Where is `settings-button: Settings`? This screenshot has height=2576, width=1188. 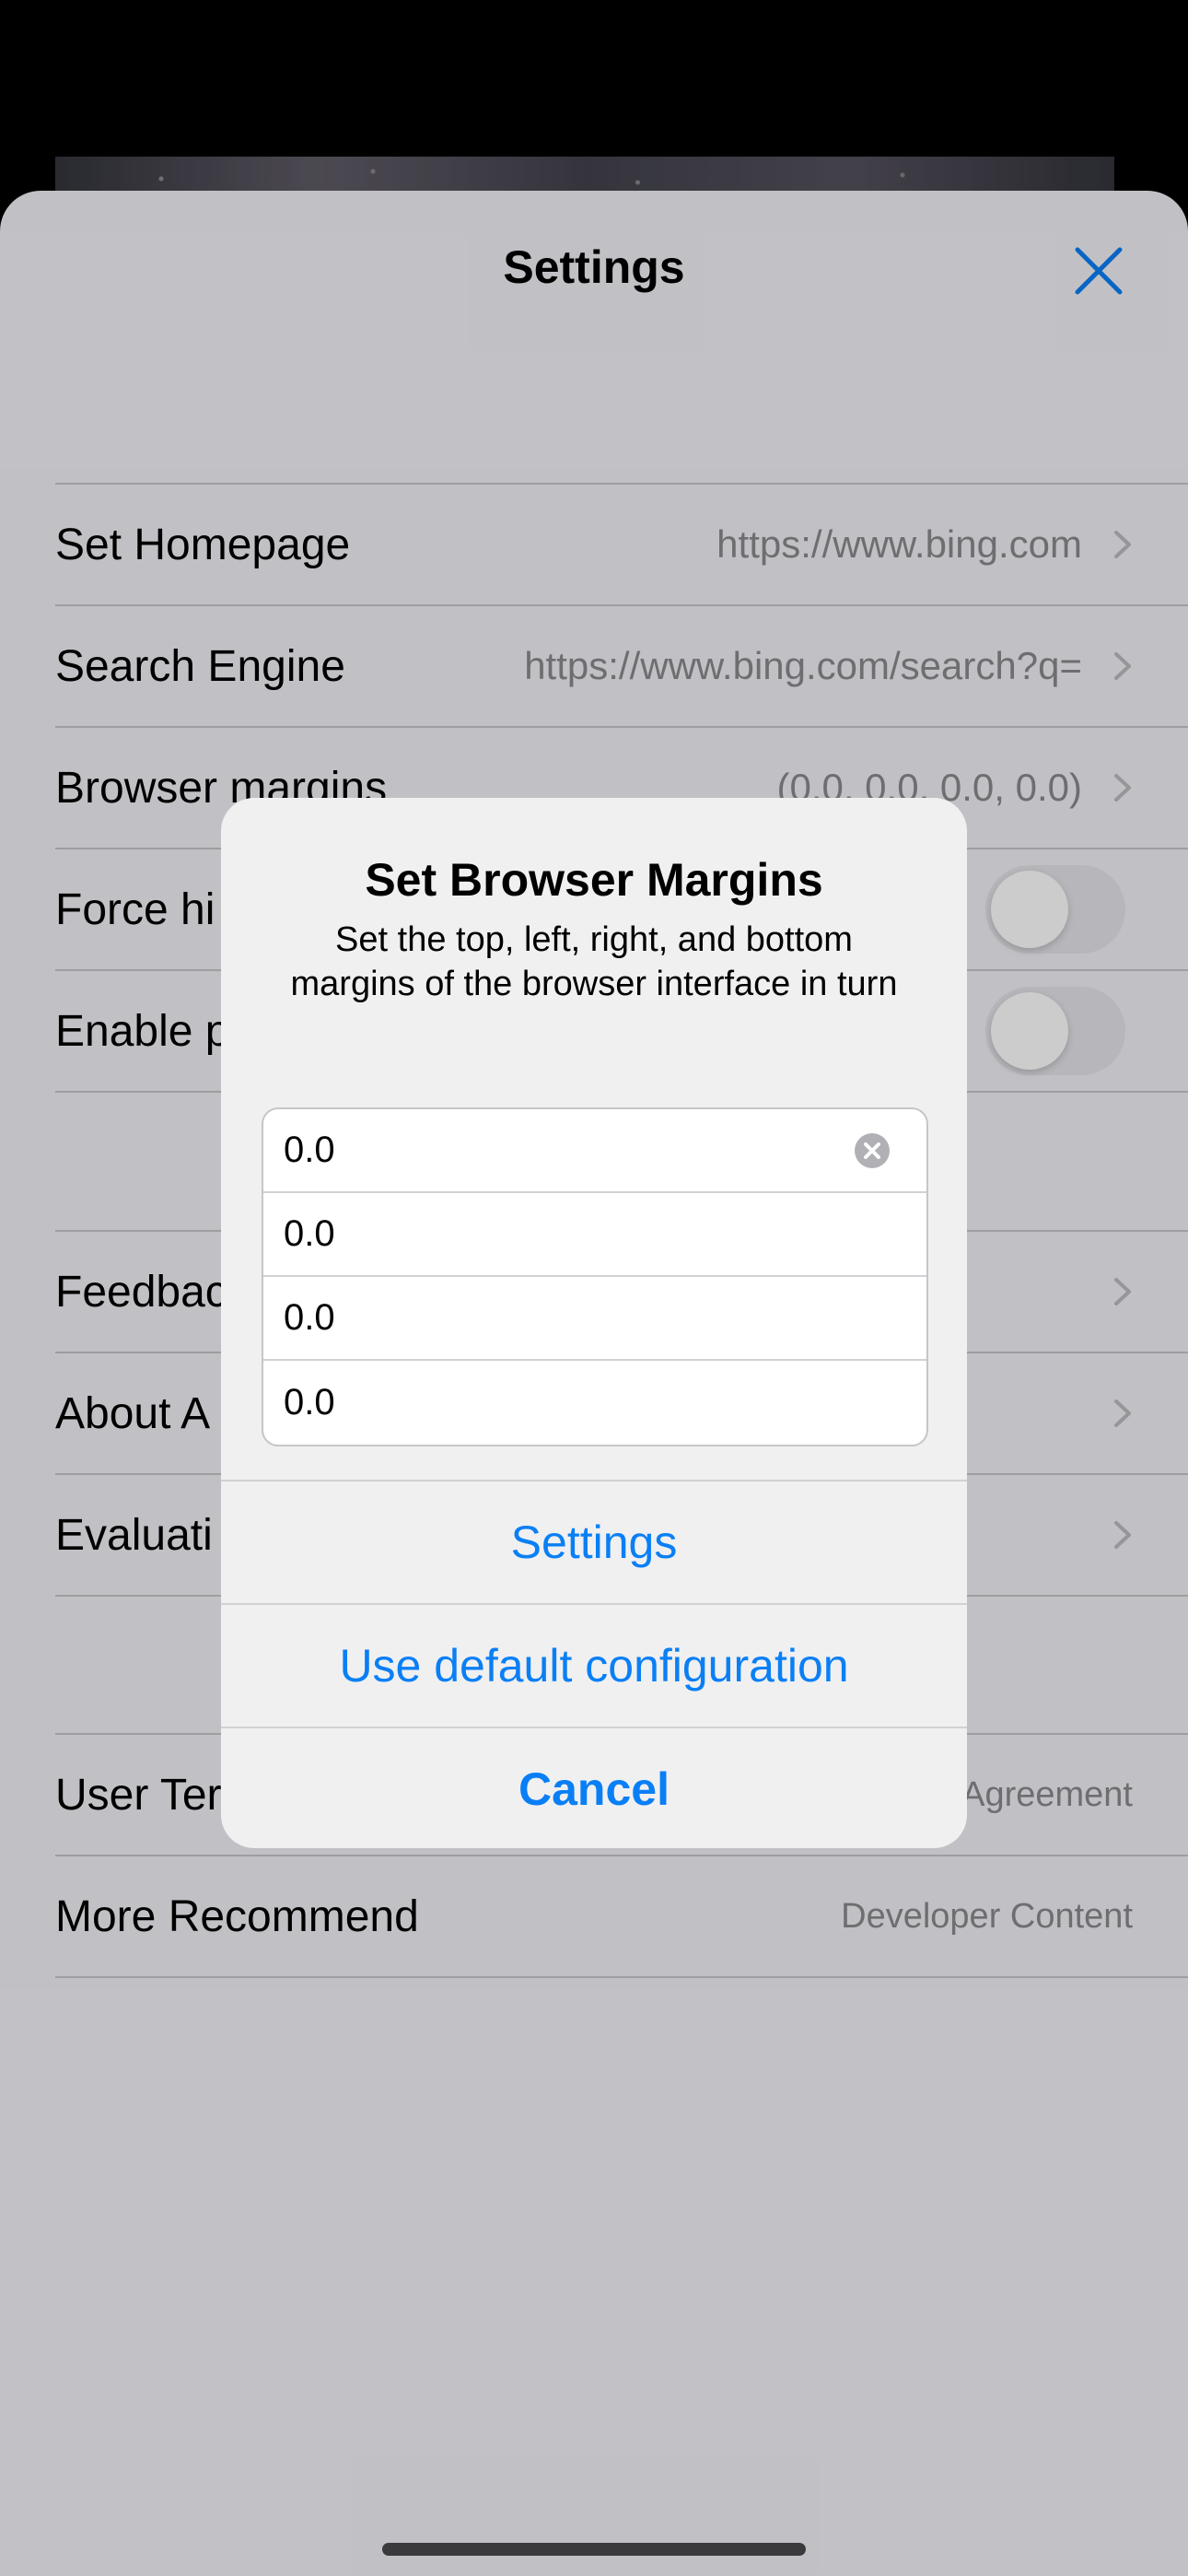
settings-button: Settings is located at coordinates (594, 1541).